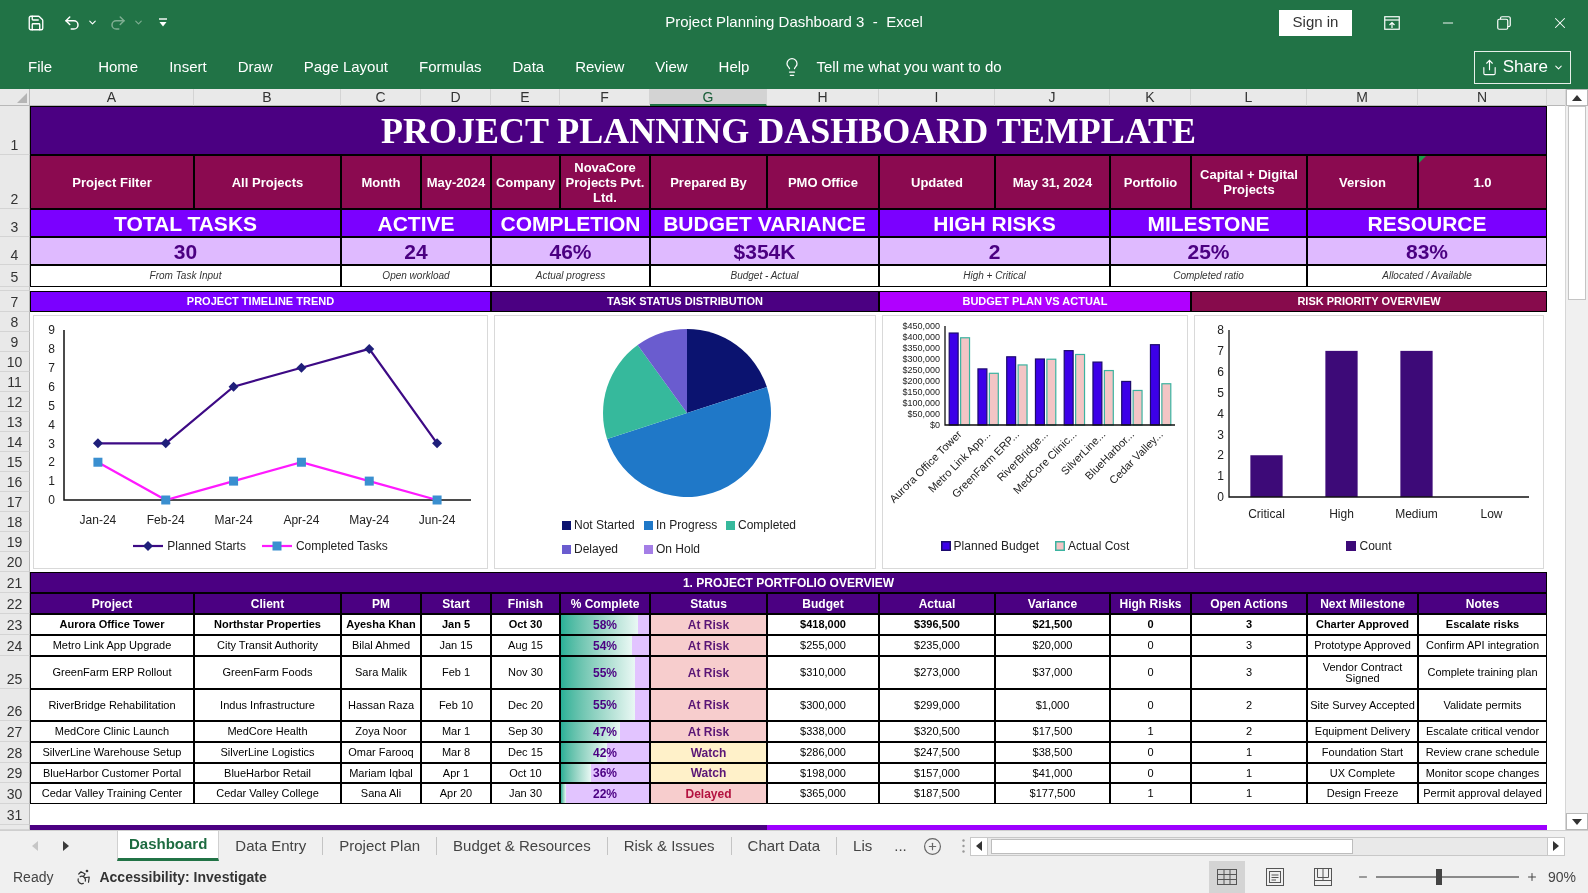  I want to click on column-header: N, so click(1482, 97).